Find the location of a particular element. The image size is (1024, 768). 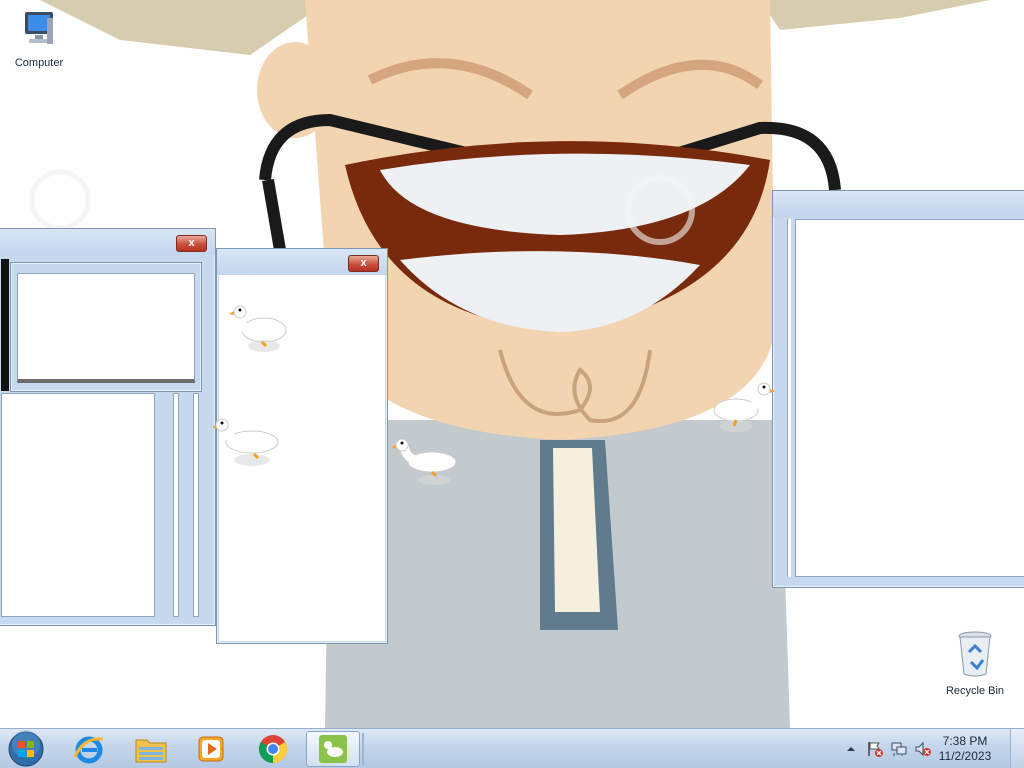

window-right is located at coordinates (898, 389).